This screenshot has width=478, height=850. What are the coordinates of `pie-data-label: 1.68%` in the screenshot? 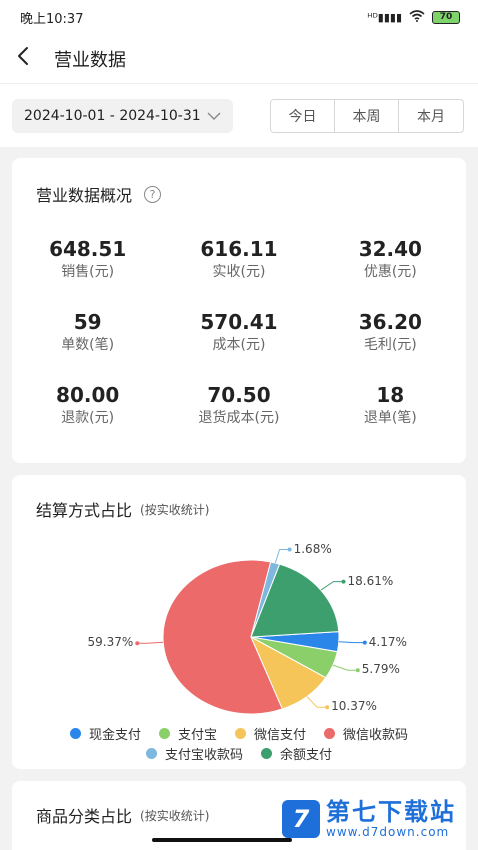 It's located at (312, 548).